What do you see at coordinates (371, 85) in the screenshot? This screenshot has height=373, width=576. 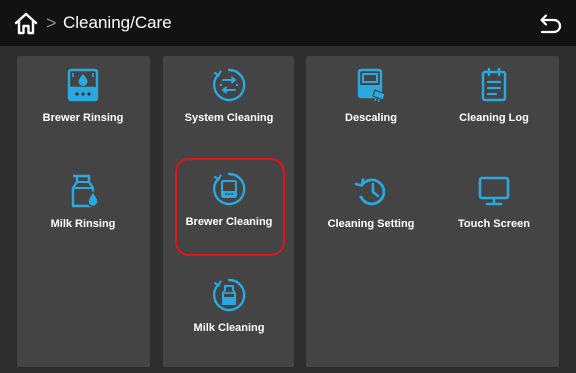 I see `descaling-icon` at bounding box center [371, 85].